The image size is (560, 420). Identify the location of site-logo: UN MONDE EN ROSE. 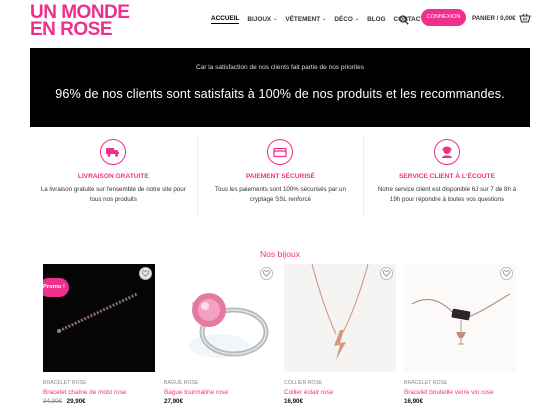
(90, 21).